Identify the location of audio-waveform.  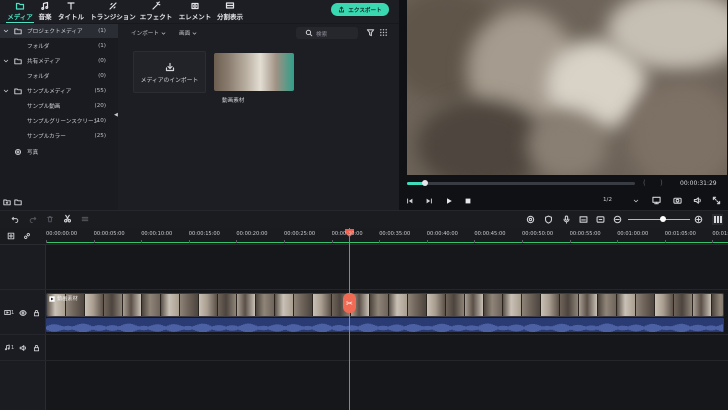
(385, 325).